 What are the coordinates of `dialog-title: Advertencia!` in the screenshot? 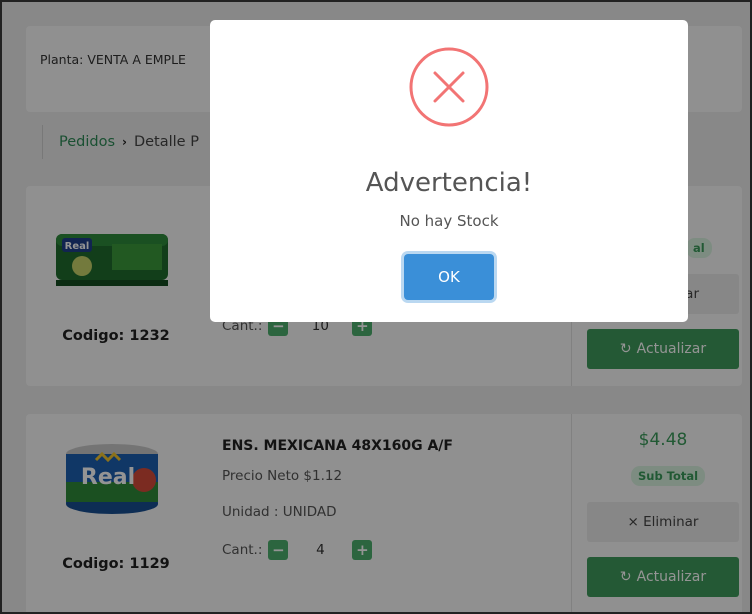 It's located at (449, 183).